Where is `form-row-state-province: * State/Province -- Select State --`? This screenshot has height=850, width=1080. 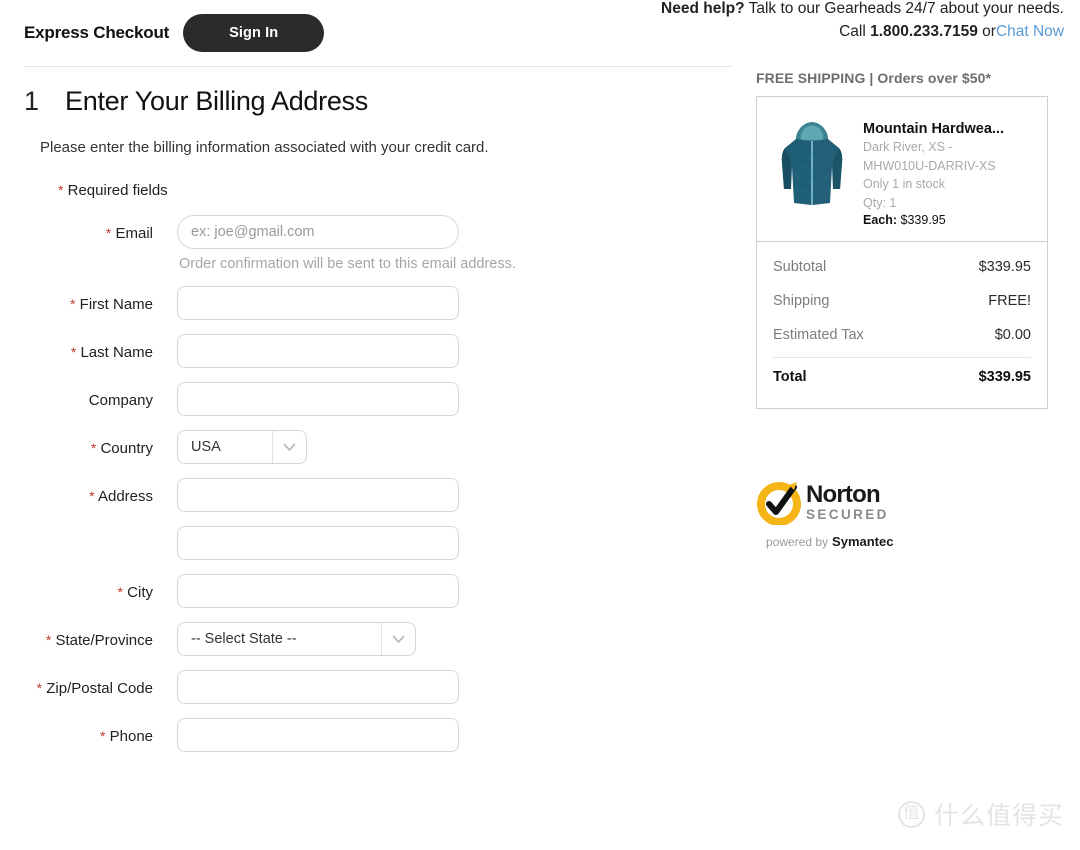
form-row-state-province: * State/Province -- Select State -- is located at coordinates (370, 639).